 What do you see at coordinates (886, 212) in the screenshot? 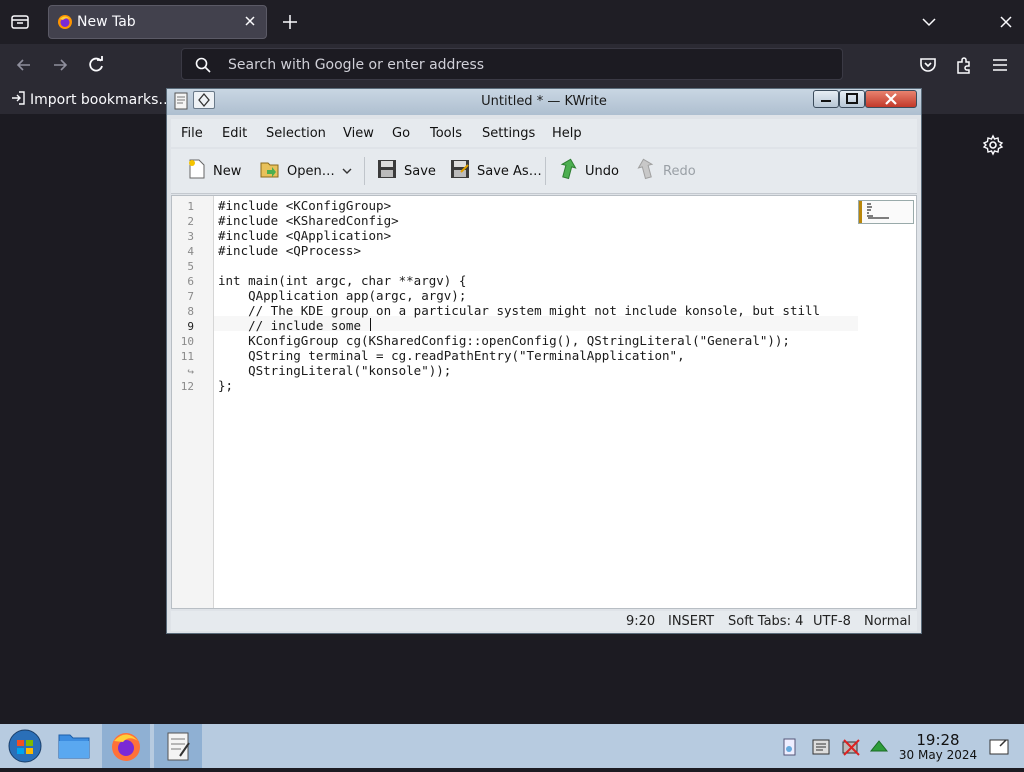
I see `minimap-scrollbar` at bounding box center [886, 212].